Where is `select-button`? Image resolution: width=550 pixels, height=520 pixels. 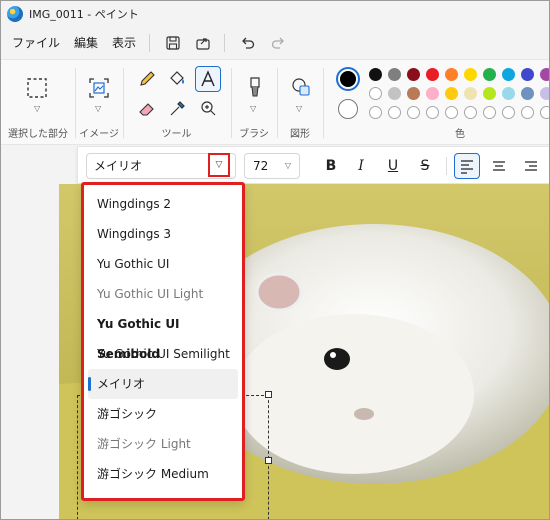
select-button is located at coordinates (38, 89).